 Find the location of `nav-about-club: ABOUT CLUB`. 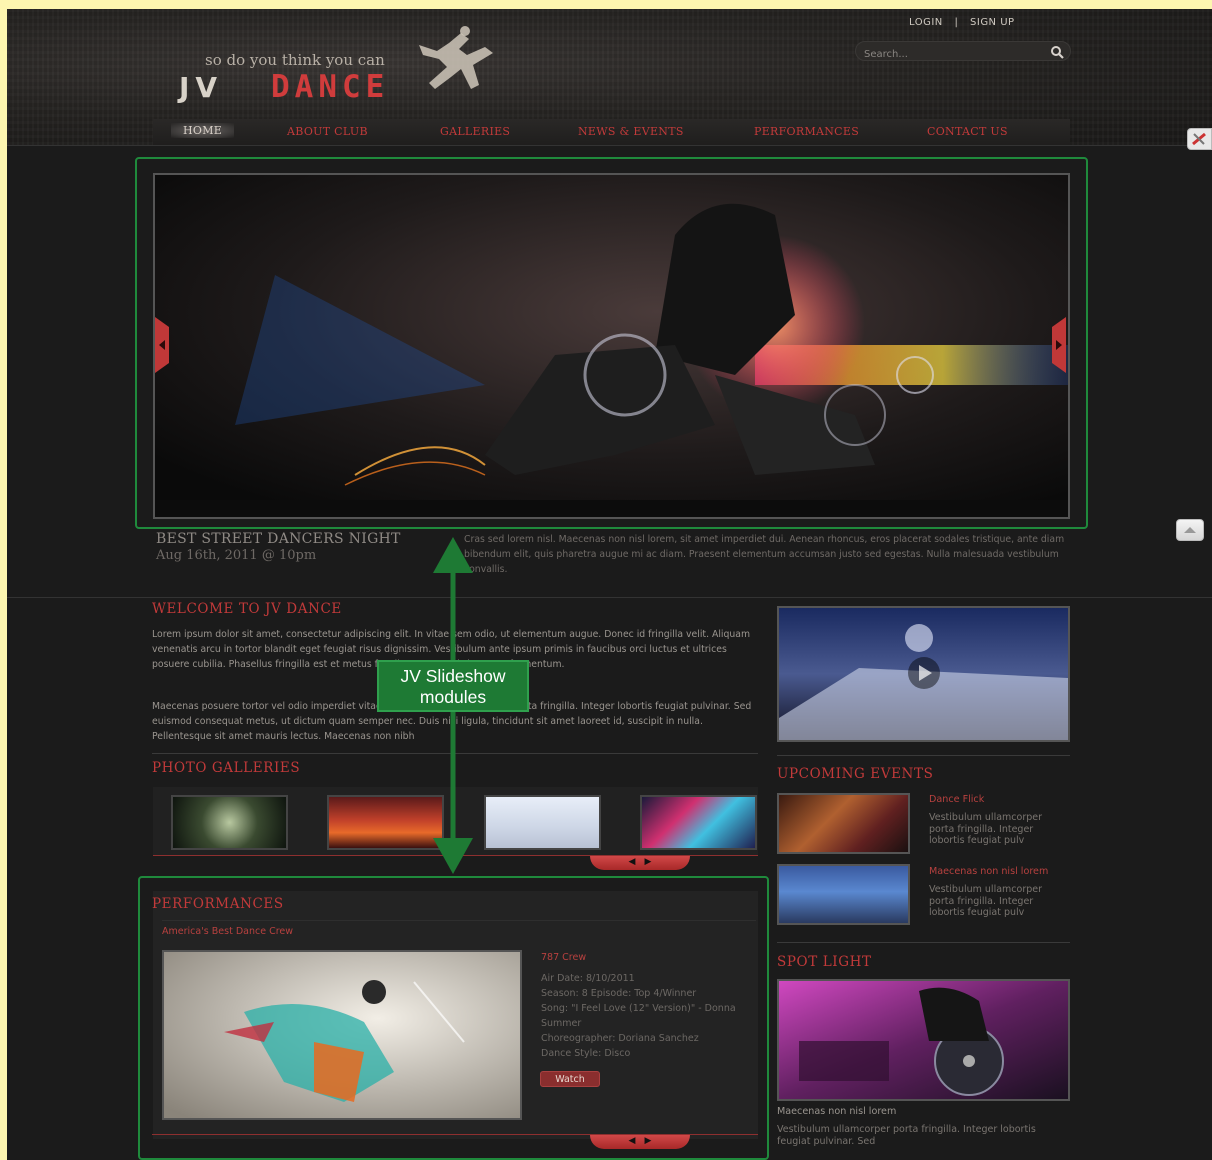

nav-about-club: ABOUT CLUB is located at coordinates (327, 131).